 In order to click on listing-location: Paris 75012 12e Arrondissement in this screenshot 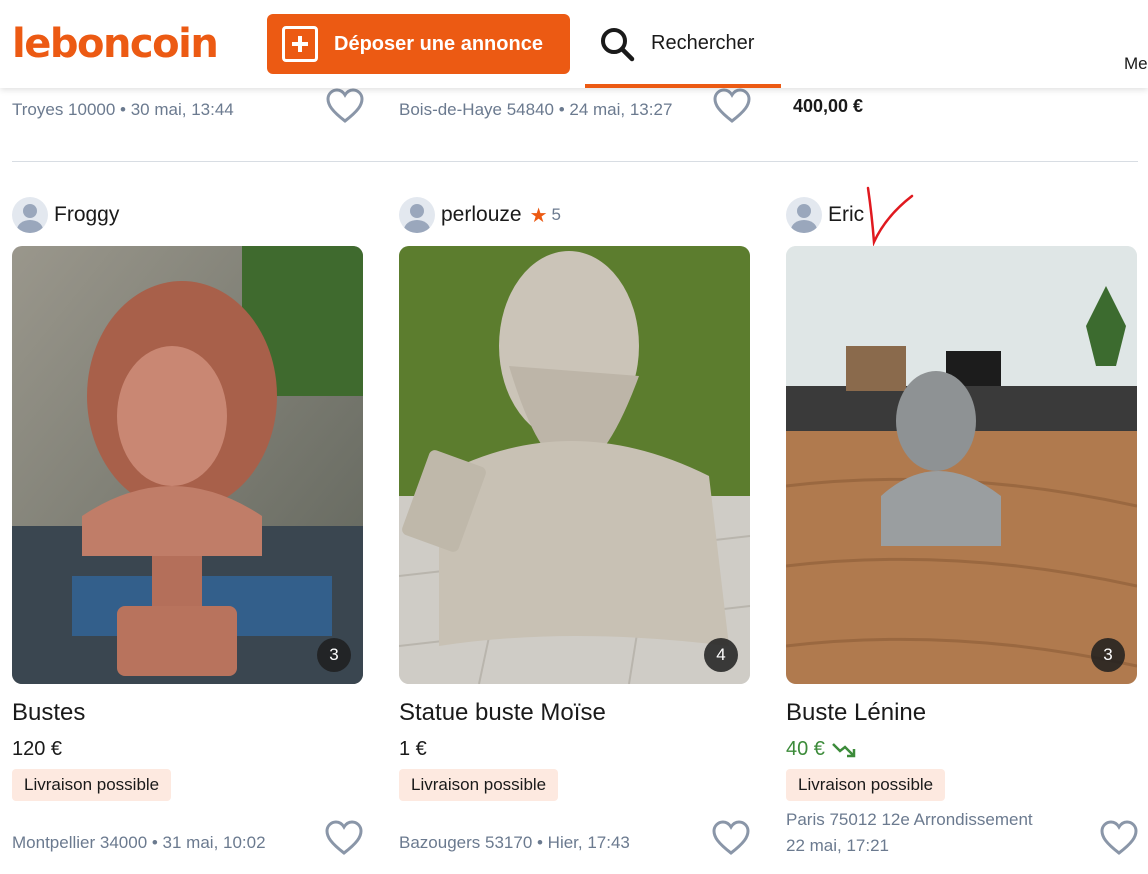, I will do `click(909, 819)`.